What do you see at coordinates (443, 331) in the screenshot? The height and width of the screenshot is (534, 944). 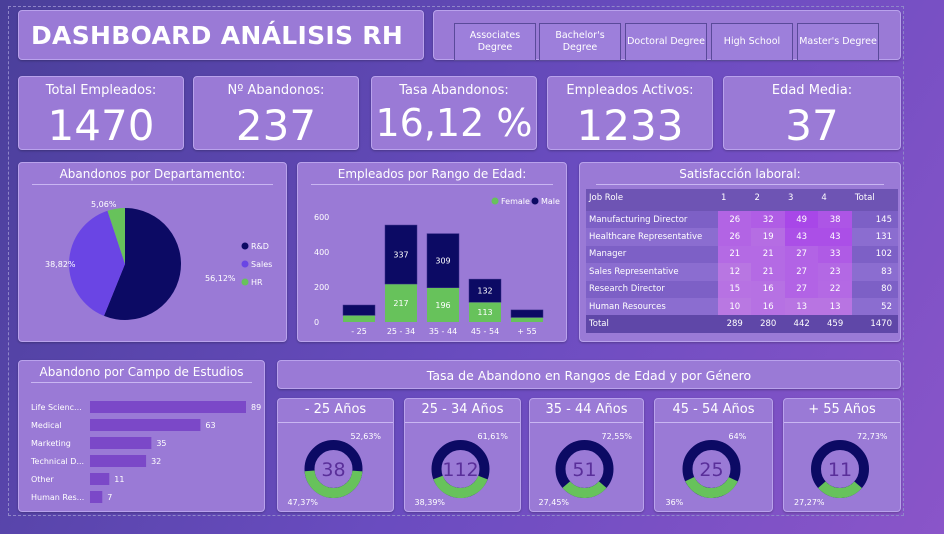 I see `x-tick-label: 35 - 44` at bounding box center [443, 331].